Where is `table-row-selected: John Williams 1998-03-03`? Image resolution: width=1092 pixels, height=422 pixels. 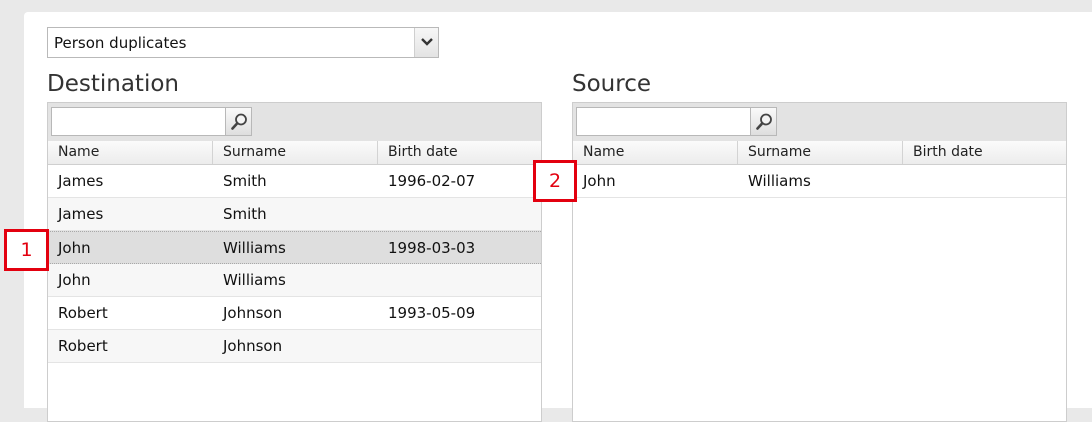
table-row-selected: John Williams 1998-03-03 is located at coordinates (294, 247).